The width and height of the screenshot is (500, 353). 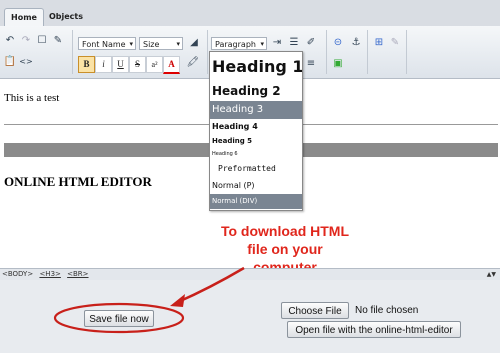 I want to click on arrow-head-icon, so click(x=177, y=300).